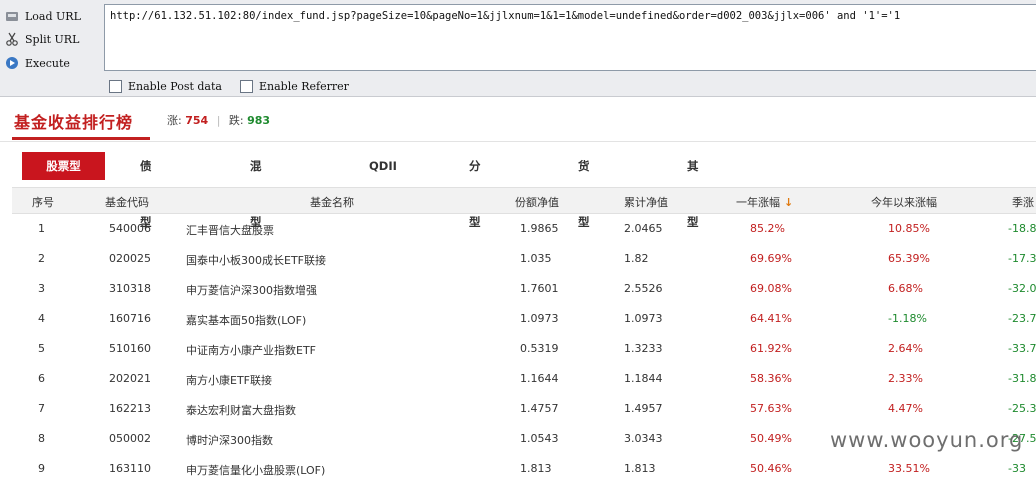 This screenshot has width=1036, height=484. What do you see at coordinates (41, 378) in the screenshot?
I see `row-index: 6` at bounding box center [41, 378].